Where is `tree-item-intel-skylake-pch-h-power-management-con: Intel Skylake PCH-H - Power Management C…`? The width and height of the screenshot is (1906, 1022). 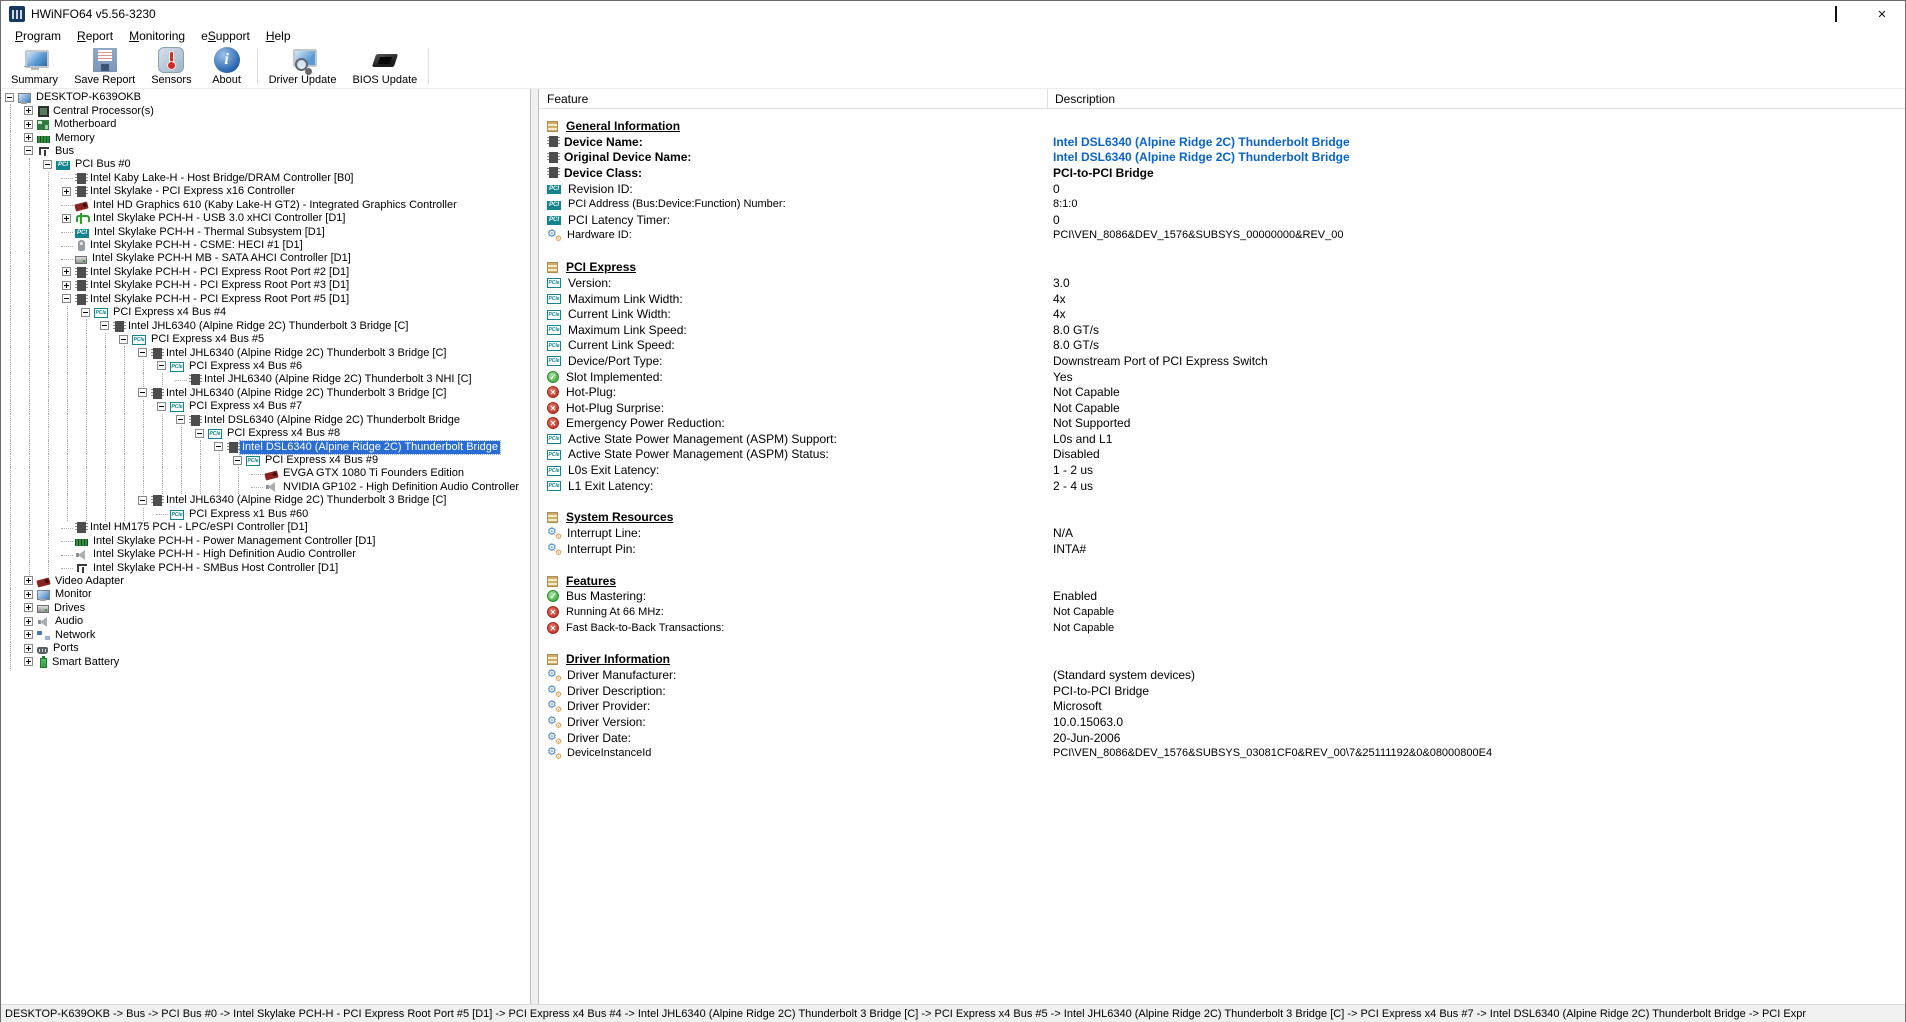
tree-item-intel-skylake-pch-h-power-management-con: Intel Skylake PCH-H - Power Management C… is located at coordinates (265, 541).